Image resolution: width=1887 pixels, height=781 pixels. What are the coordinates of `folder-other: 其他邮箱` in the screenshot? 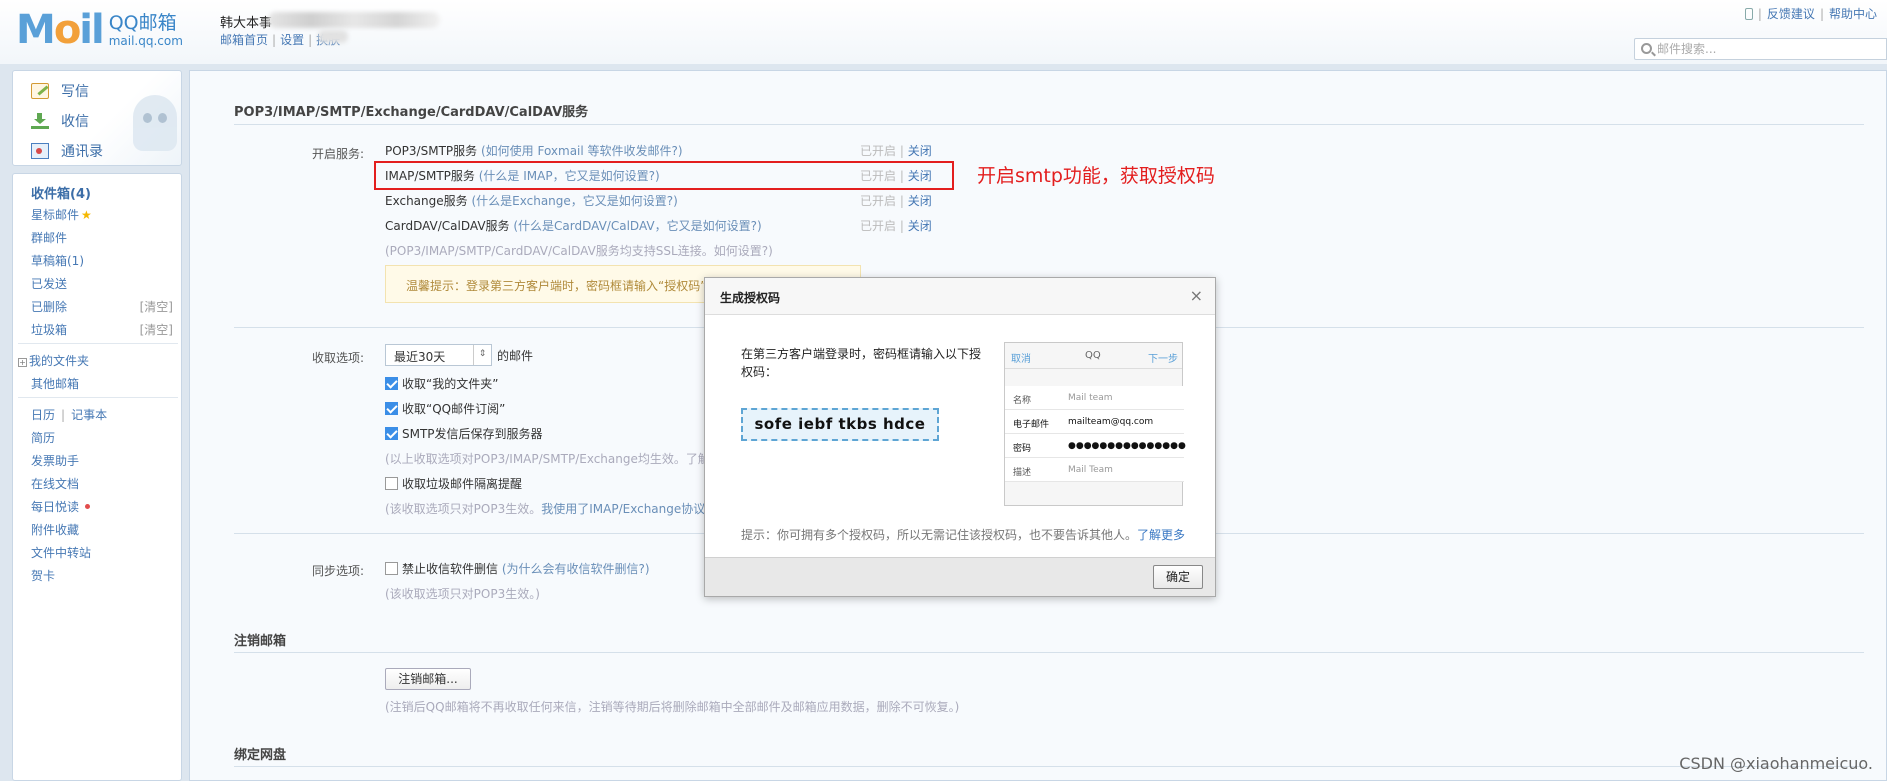 It's located at (55, 383).